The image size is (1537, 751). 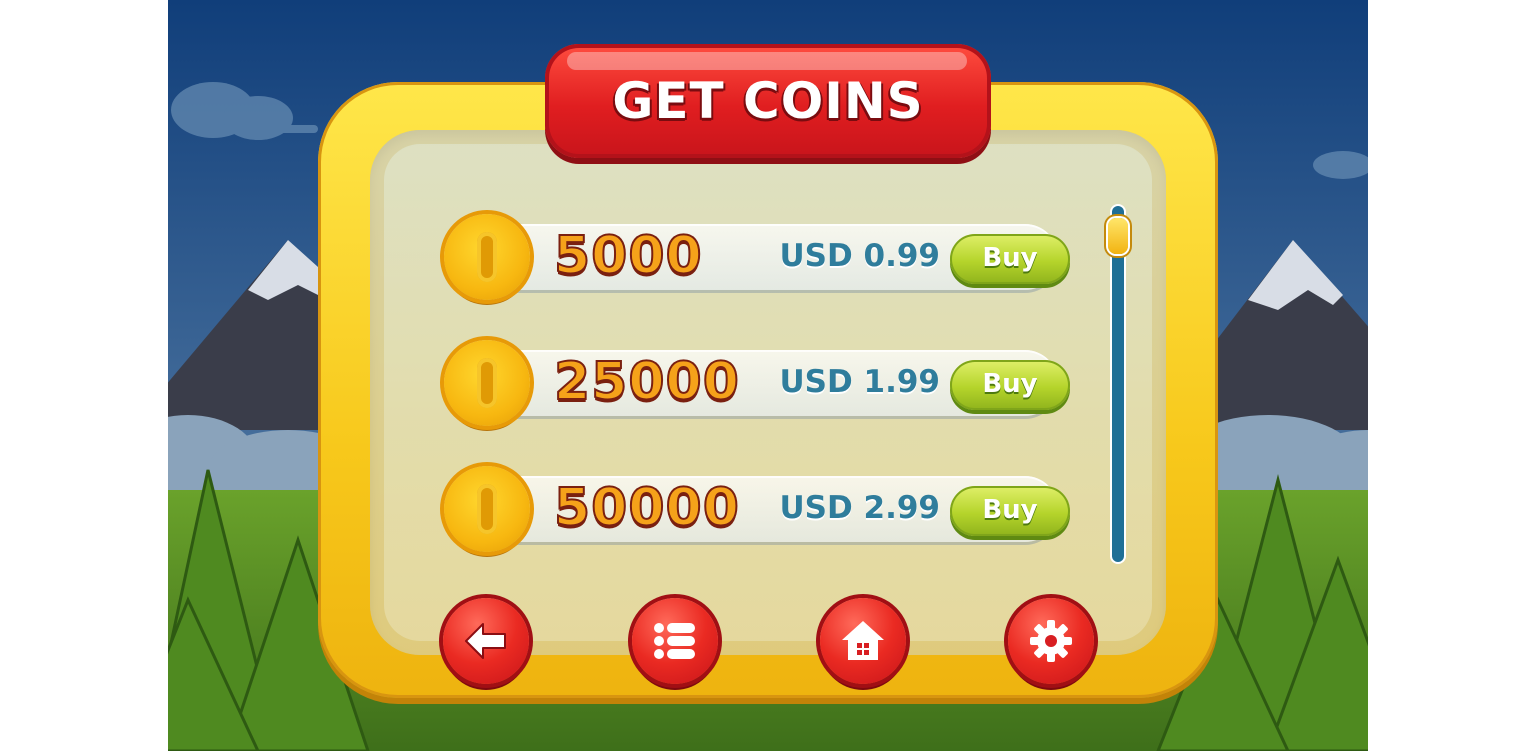 What do you see at coordinates (759, 259) in the screenshot?
I see `offer-row: 5000 USD 0.99 Buy` at bounding box center [759, 259].